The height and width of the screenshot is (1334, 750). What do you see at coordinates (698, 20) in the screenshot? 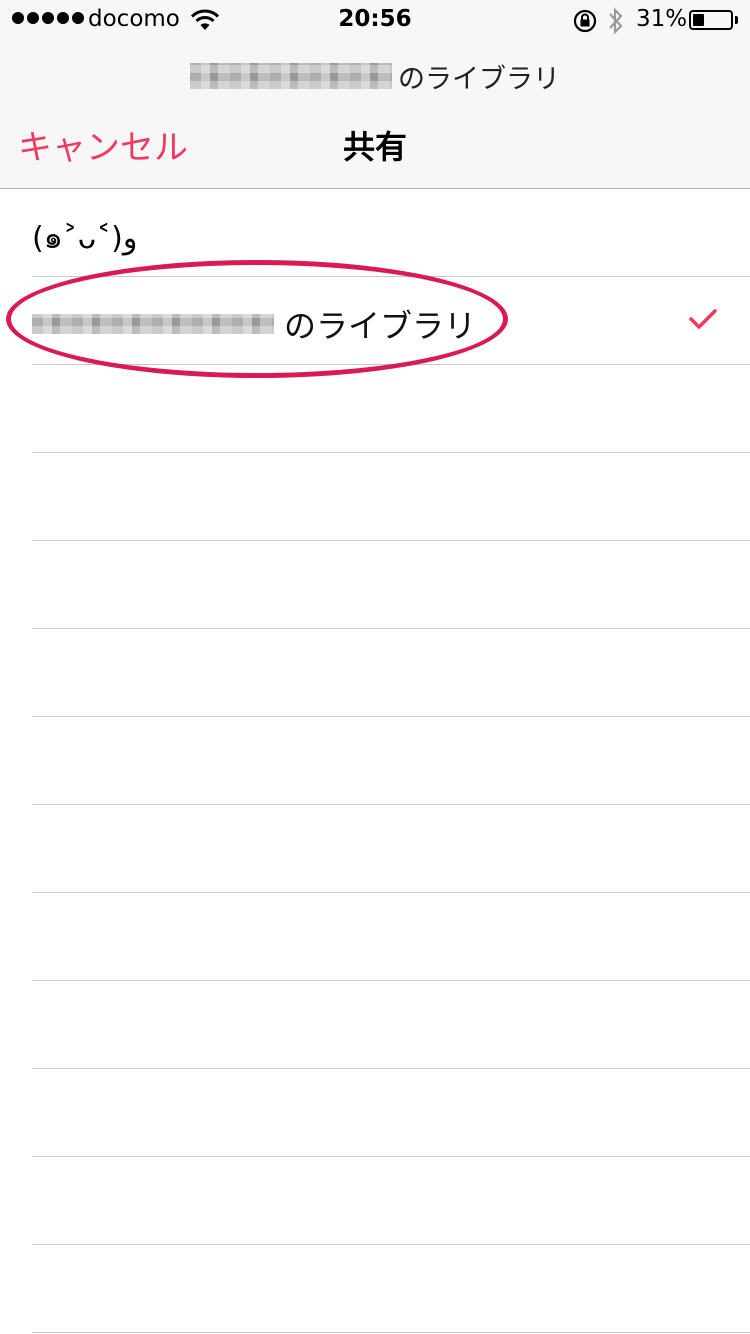
I see `battery-level` at bounding box center [698, 20].